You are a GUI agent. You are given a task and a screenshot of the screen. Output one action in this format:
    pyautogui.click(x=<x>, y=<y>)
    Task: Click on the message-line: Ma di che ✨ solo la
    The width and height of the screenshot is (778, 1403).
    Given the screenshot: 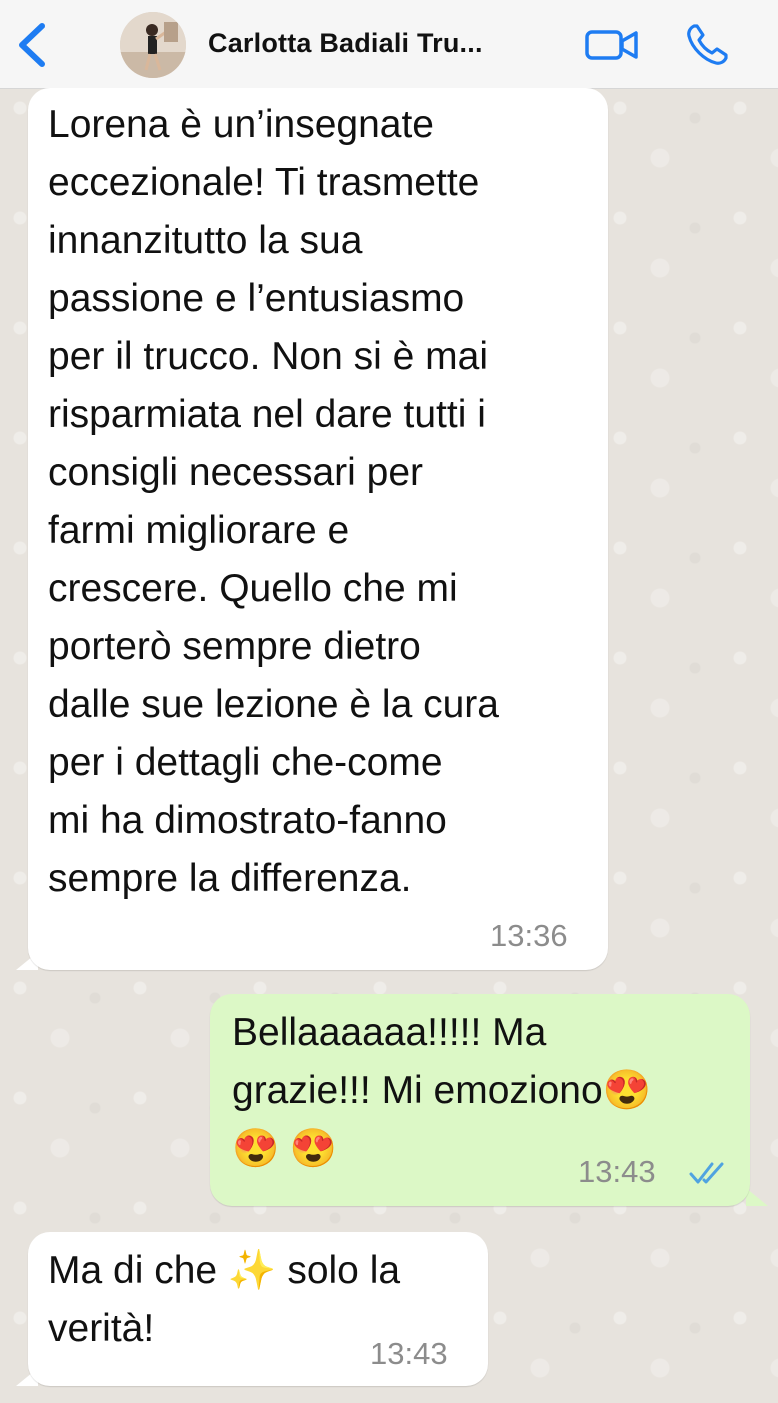 What is the action you would take?
    pyautogui.click(x=224, y=1270)
    